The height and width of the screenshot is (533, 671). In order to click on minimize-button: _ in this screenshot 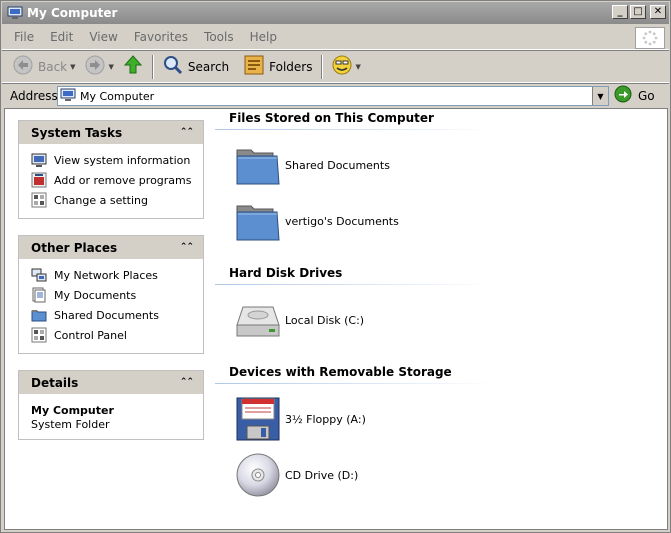, I will do `click(620, 12)`.